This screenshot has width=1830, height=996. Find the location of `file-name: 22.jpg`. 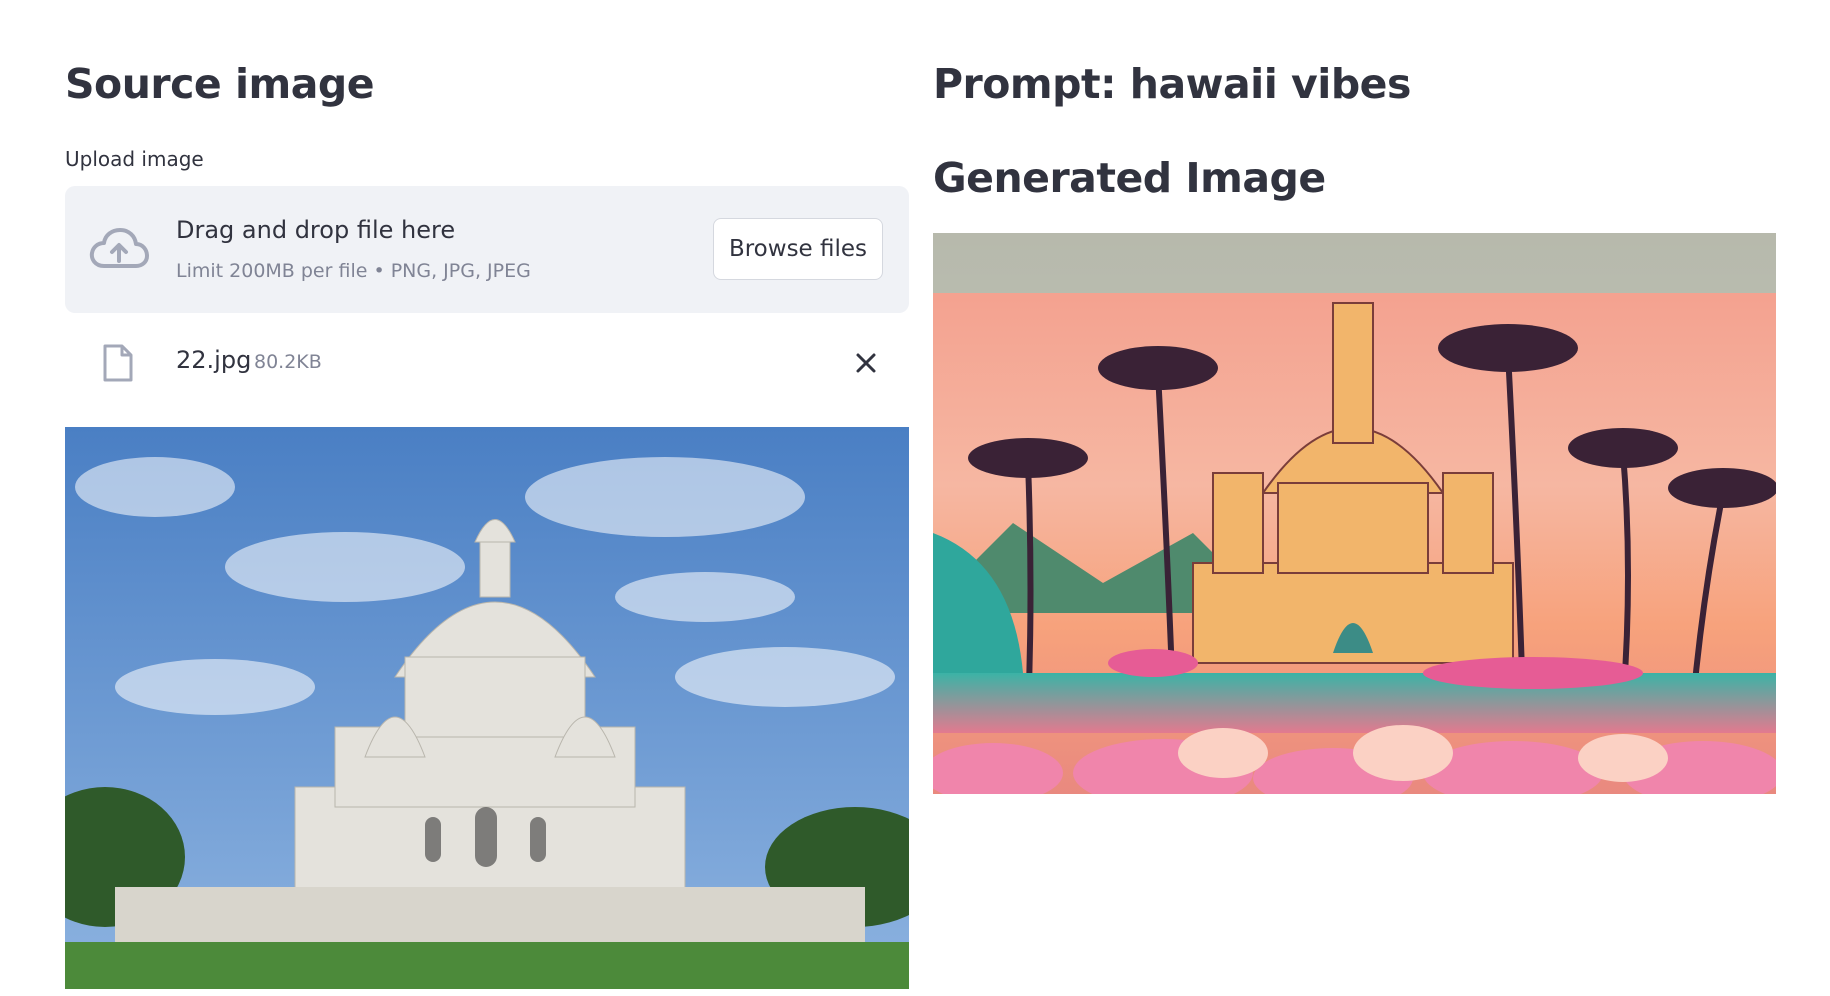

file-name: 22.jpg is located at coordinates (214, 360).